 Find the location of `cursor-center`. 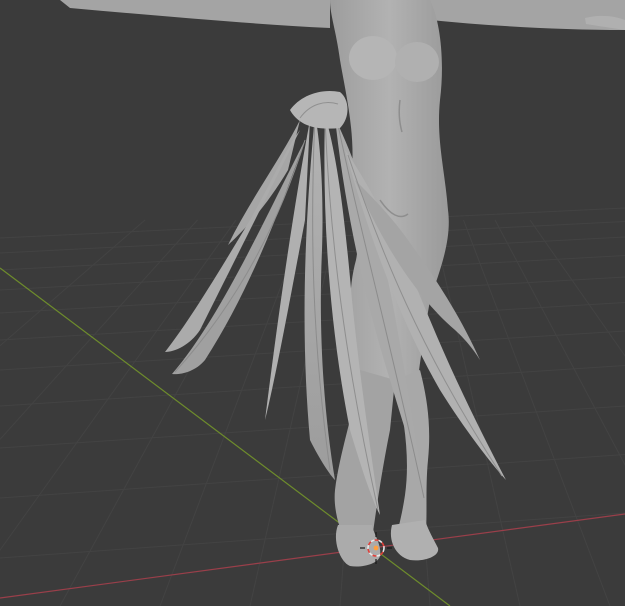

cursor-center is located at coordinates (376, 548).